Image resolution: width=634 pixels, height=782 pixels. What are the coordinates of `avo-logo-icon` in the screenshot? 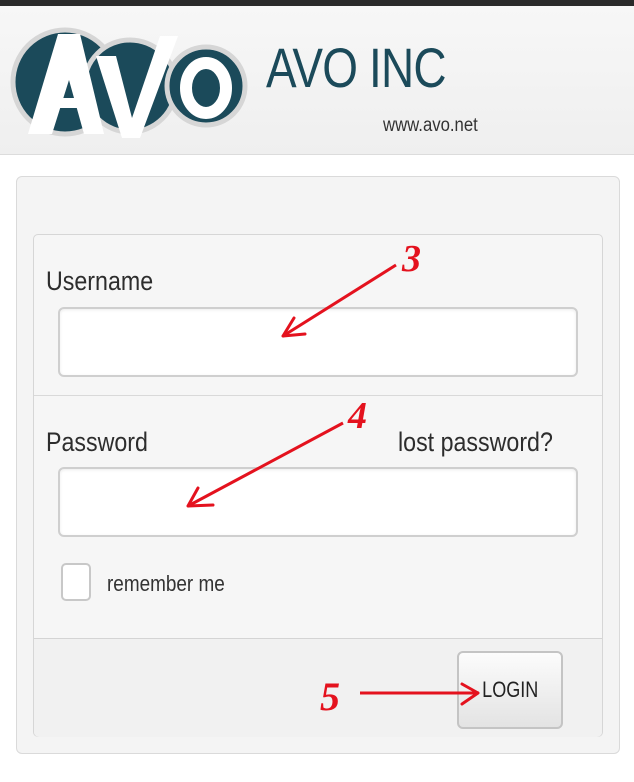 It's located at (129, 82).